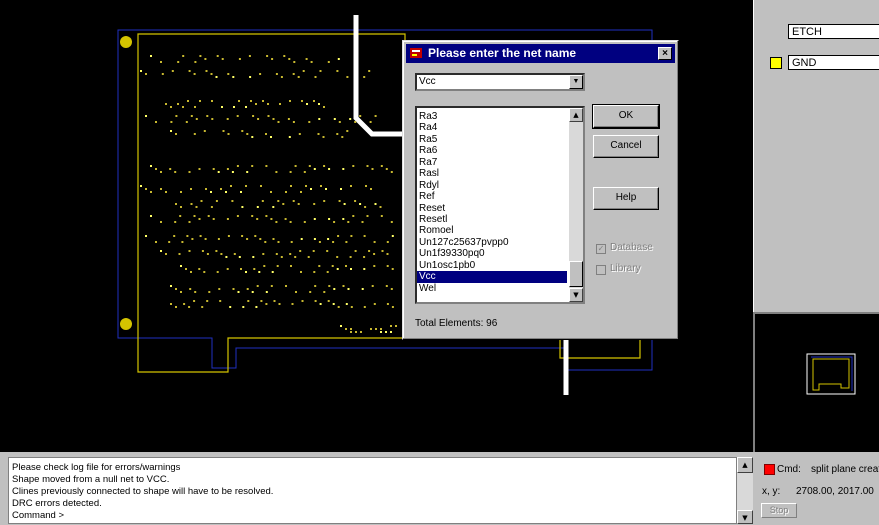 This screenshot has height=525, width=879. I want to click on ok-button: OK, so click(626, 116).